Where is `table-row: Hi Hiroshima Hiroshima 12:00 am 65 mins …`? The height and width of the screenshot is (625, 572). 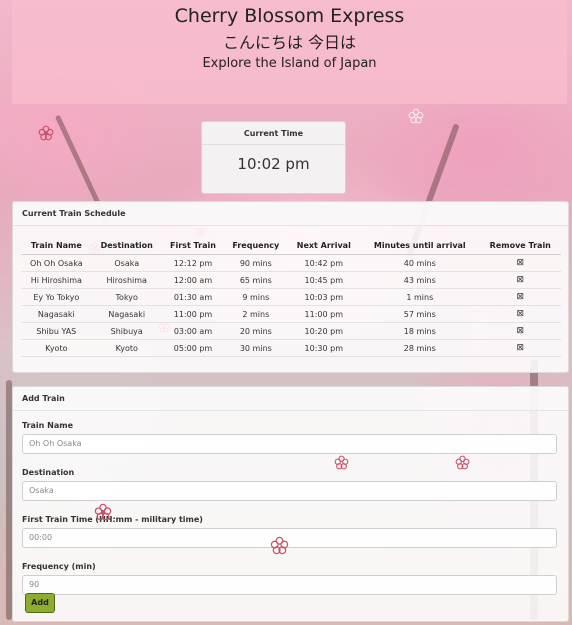 table-row: Hi Hiroshima Hiroshima 12:00 am 65 mins … is located at coordinates (291, 280).